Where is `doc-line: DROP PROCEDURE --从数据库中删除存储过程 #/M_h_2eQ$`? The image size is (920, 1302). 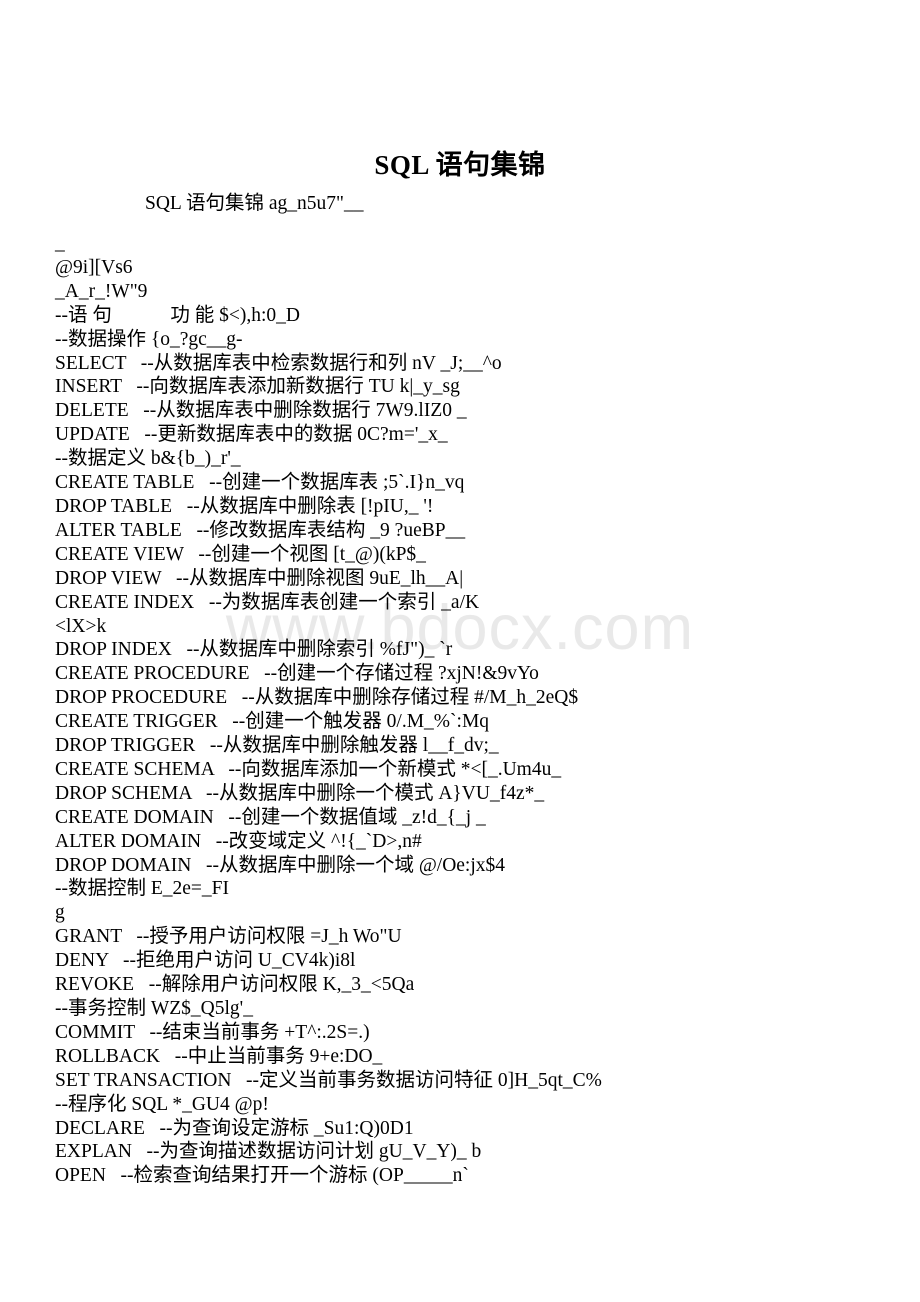
doc-line: DROP PROCEDURE --从数据库中删除存储过程 #/M_h_2eQ$ is located at coordinates (317, 698).